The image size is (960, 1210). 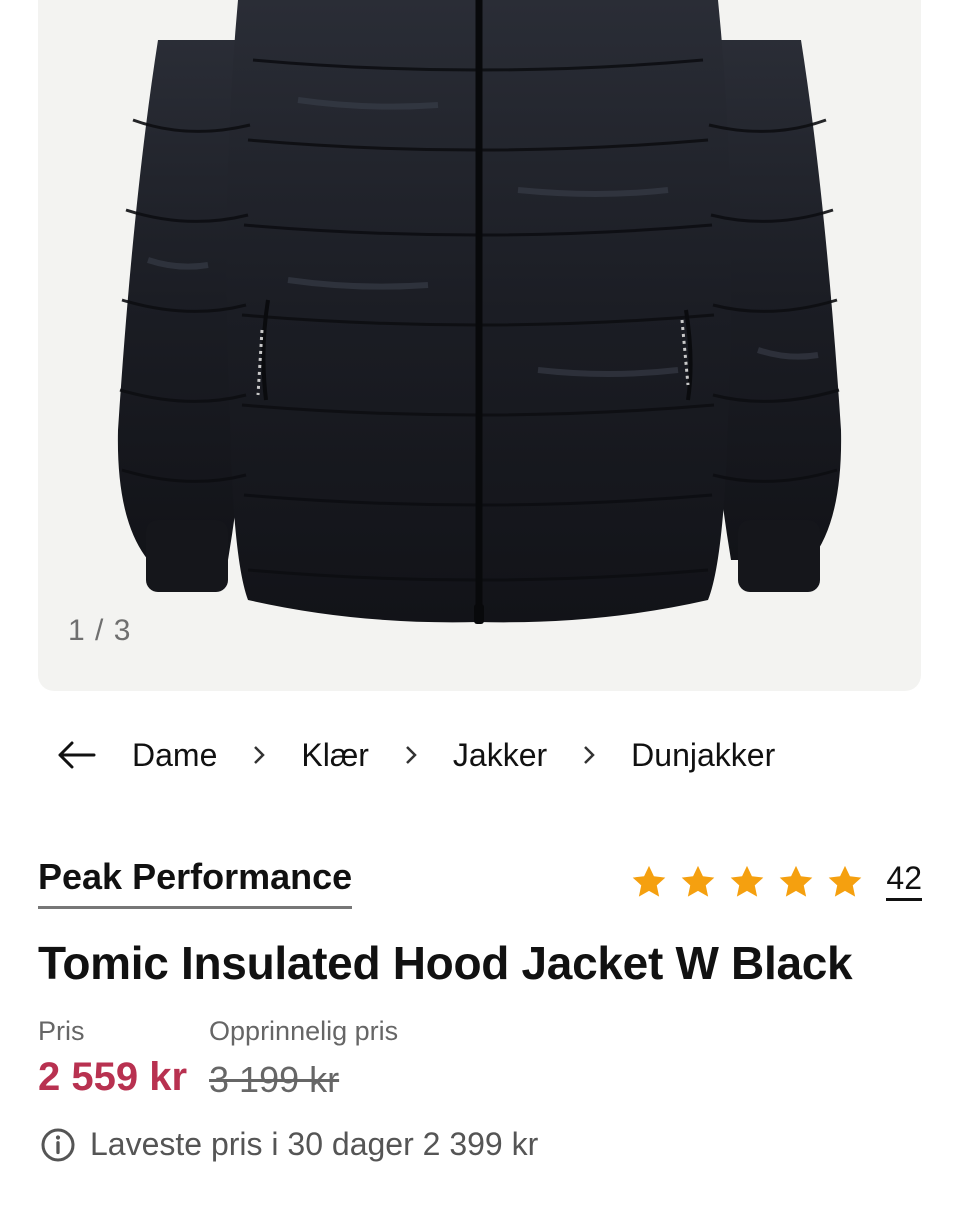 I want to click on price-block: Pris 2 559 kr Opprinnelig pris 3 199 kr, so click(x=218, y=1058).